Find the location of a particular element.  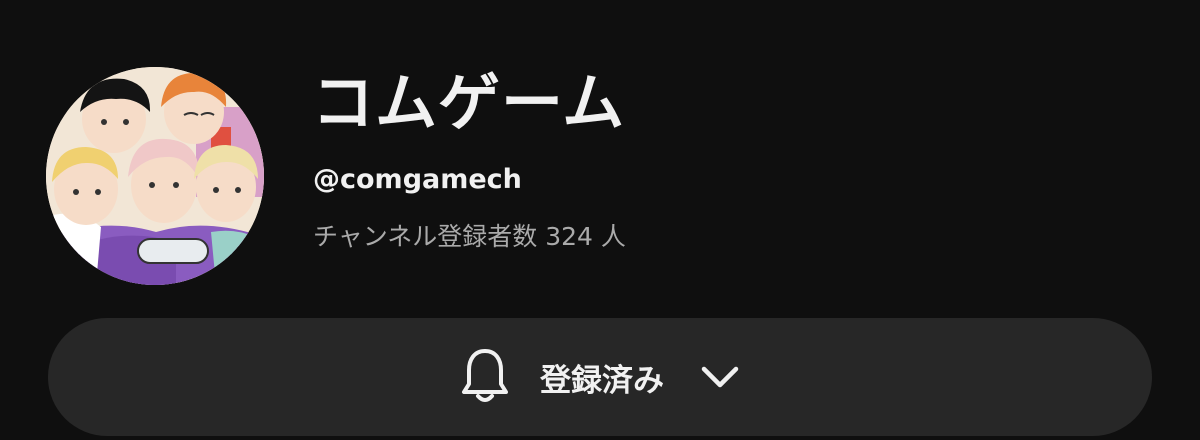

channel-avatar is located at coordinates (155, 176).